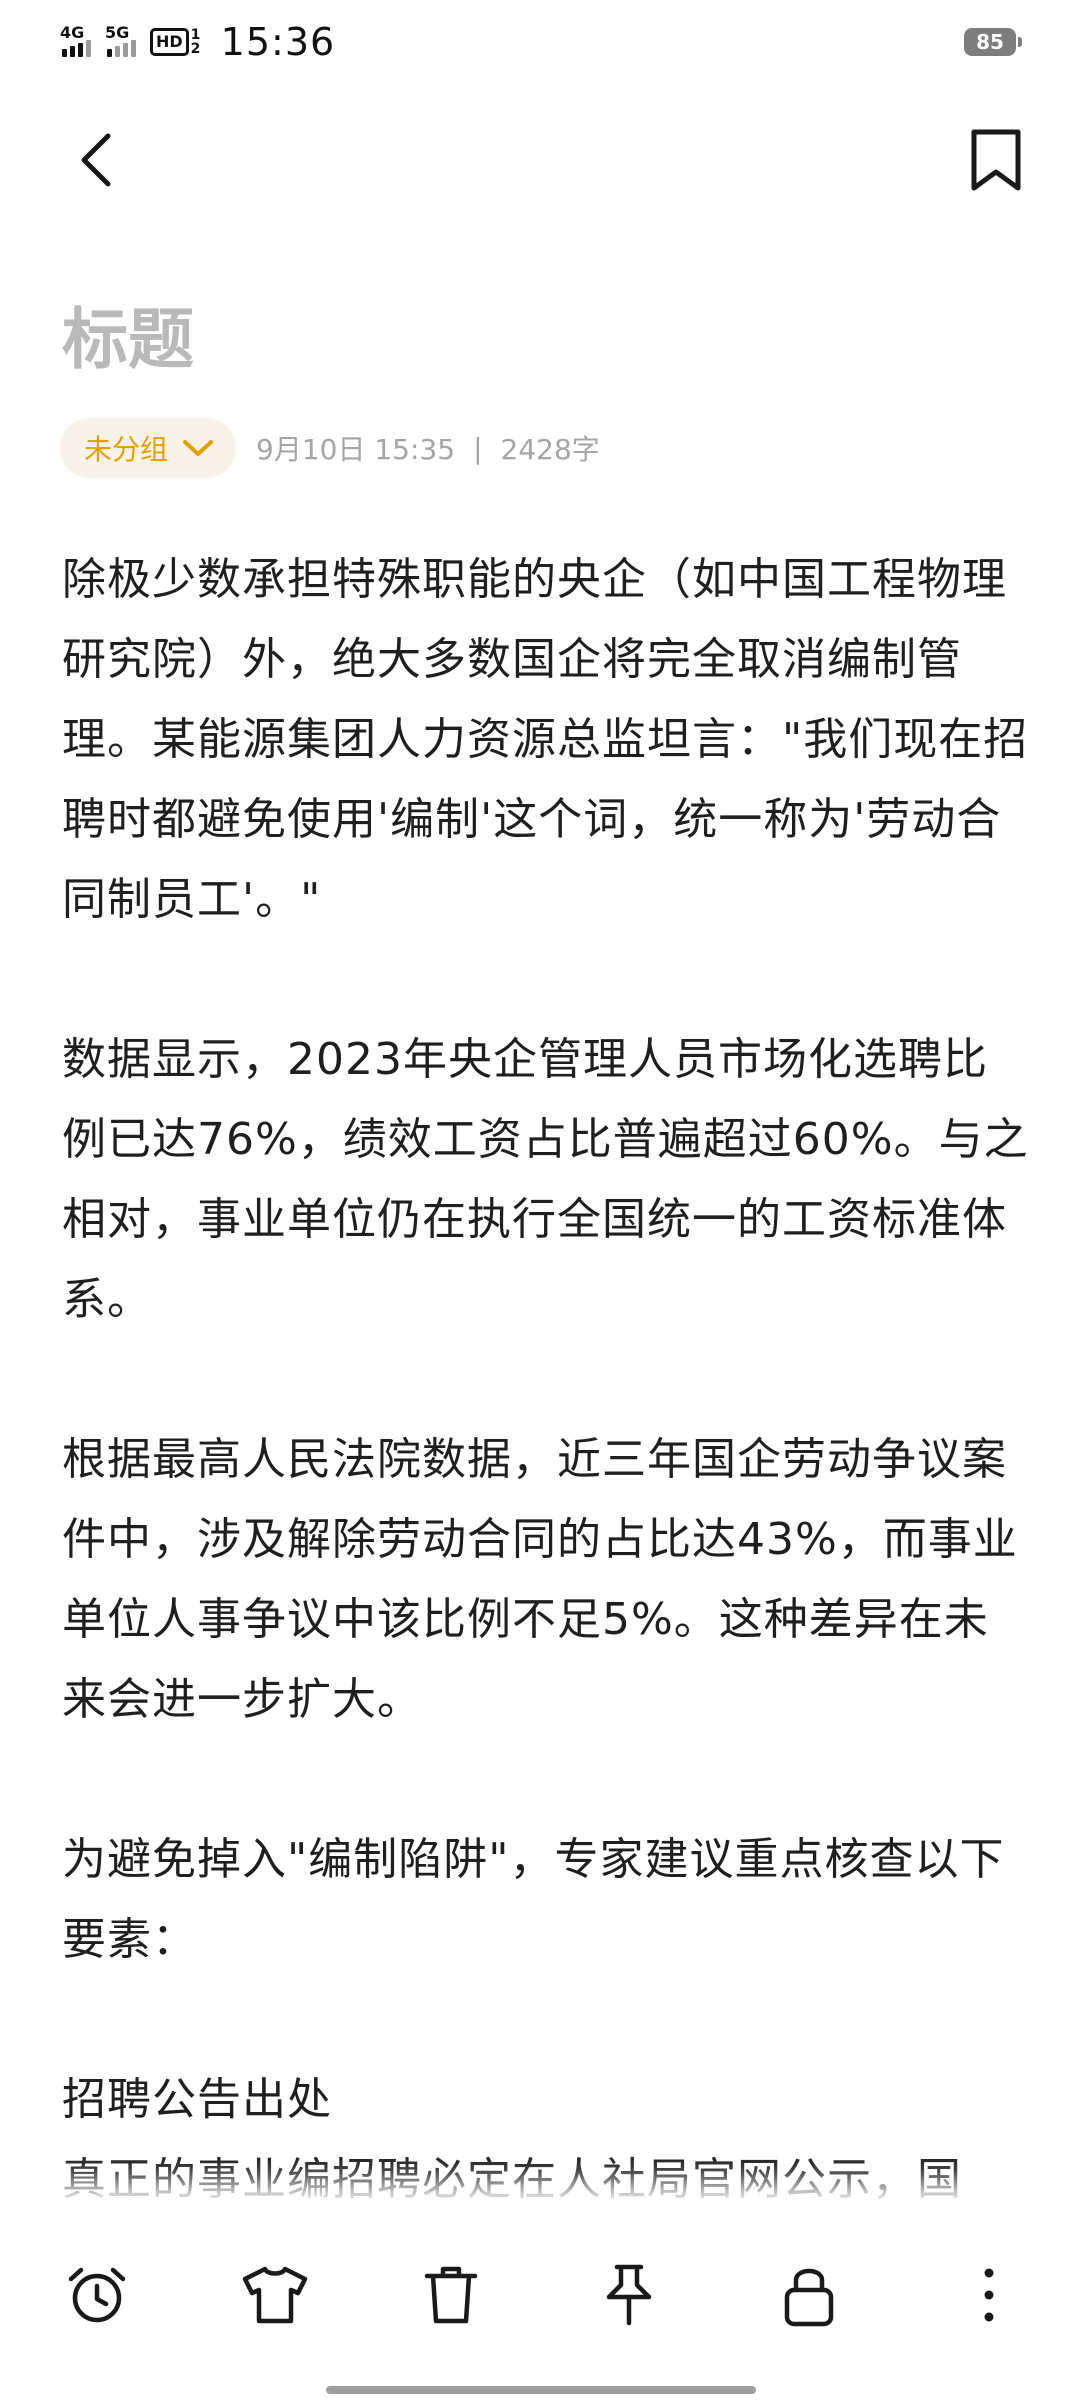 The height and width of the screenshot is (2400, 1080). What do you see at coordinates (126, 449) in the screenshot?
I see `group-label: 未分组` at bounding box center [126, 449].